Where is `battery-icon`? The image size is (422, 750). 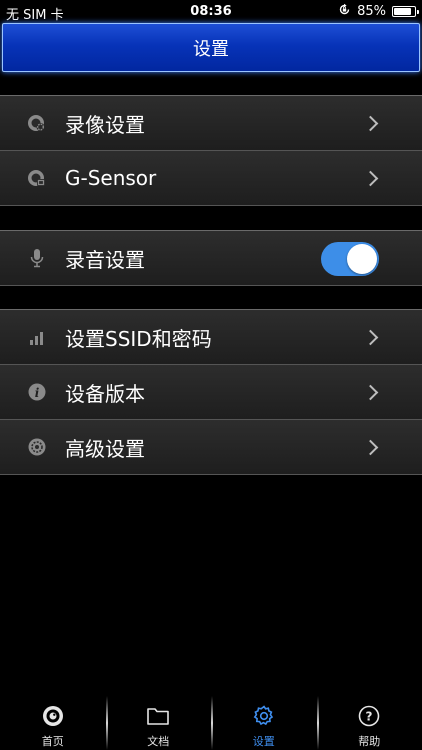 battery-icon is located at coordinates (405, 11).